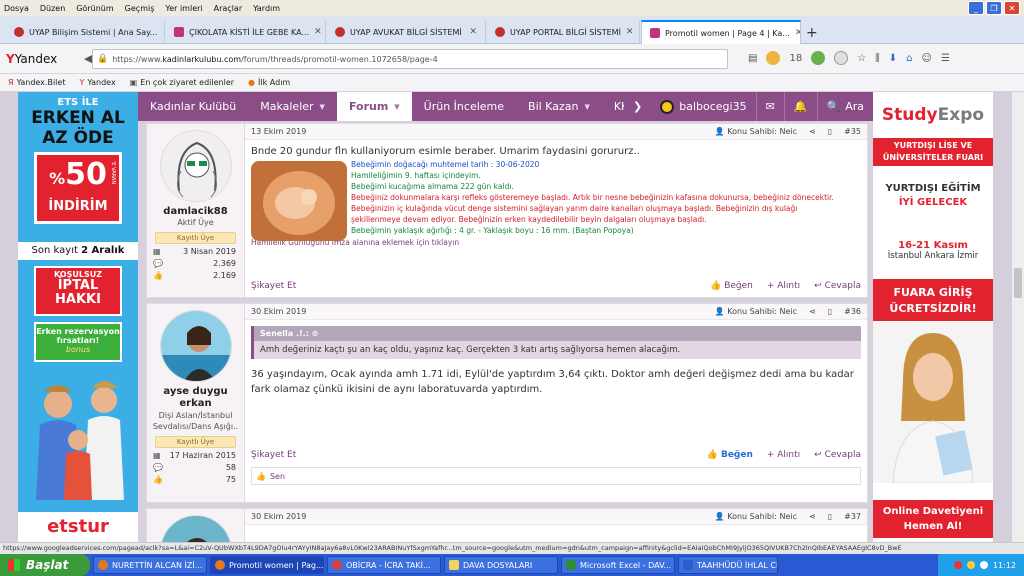  I want to click on bookmark-item: Я Yandex.Bilet, so click(36, 82).